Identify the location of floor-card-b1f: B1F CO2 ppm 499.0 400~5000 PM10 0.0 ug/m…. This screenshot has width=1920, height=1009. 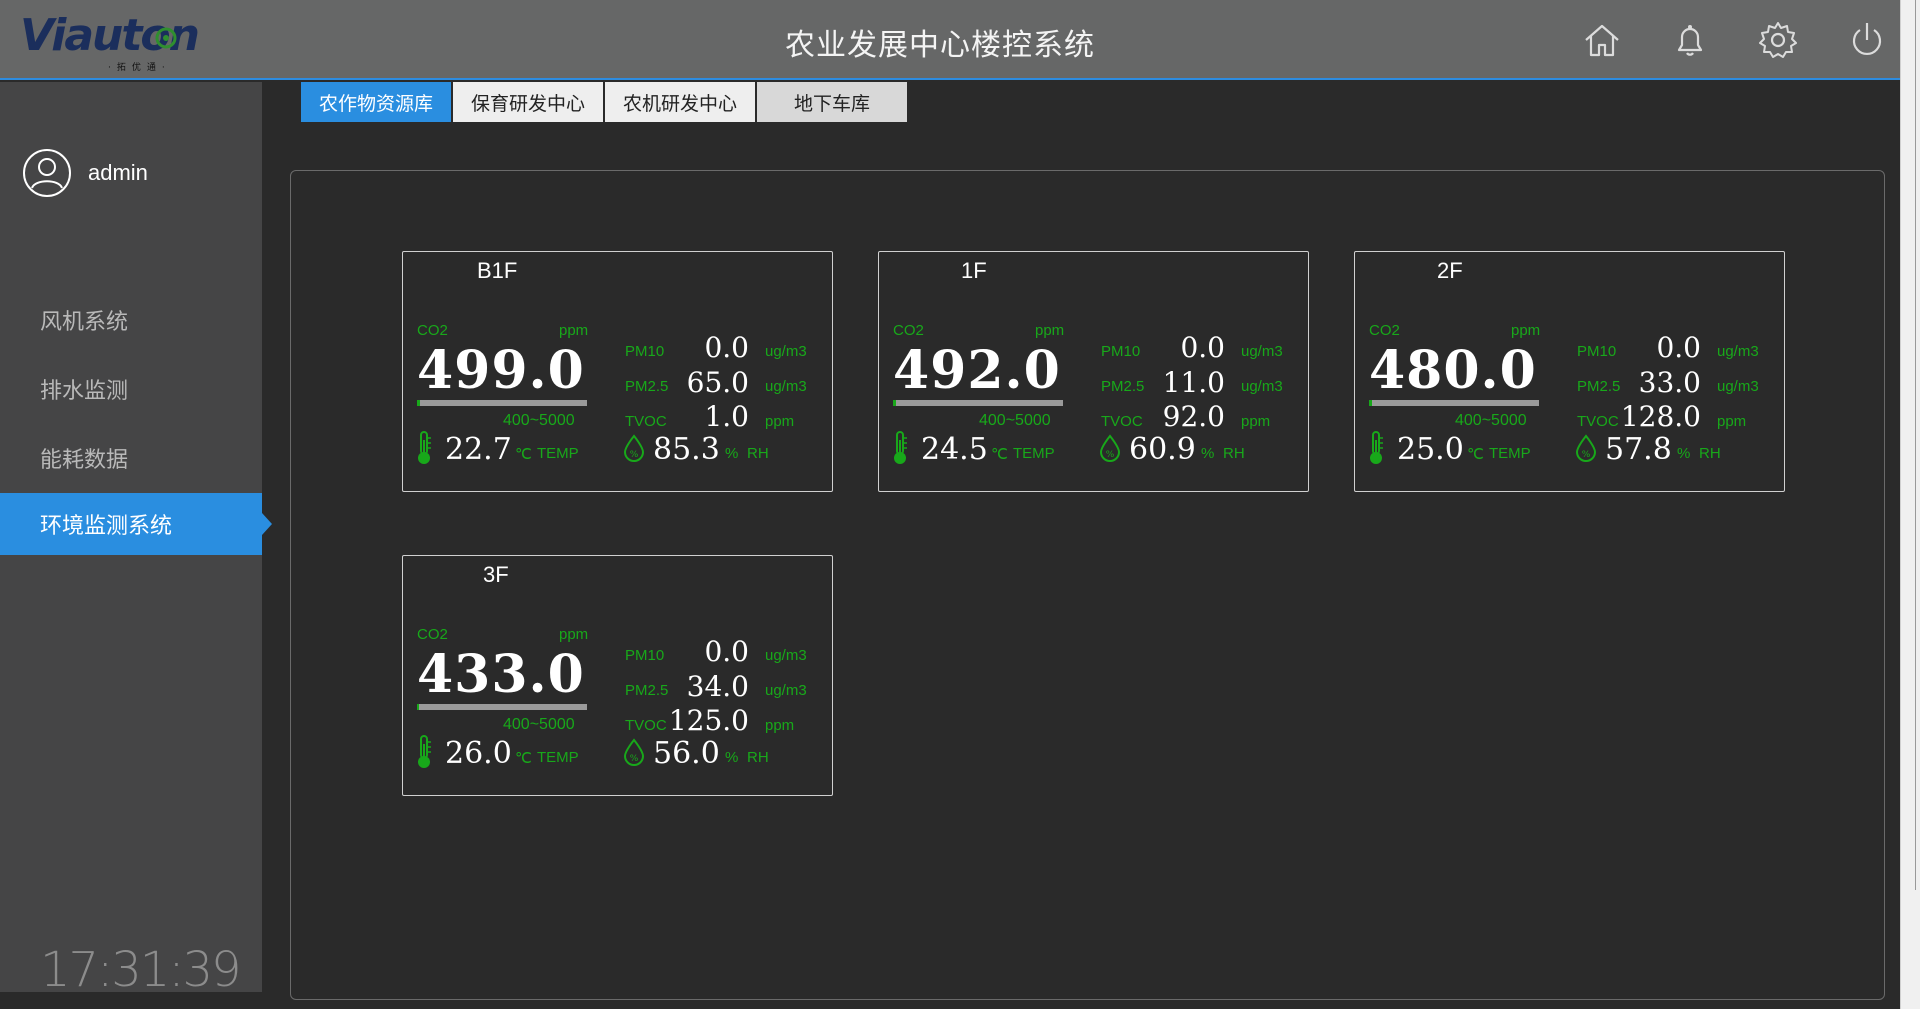
(617, 371).